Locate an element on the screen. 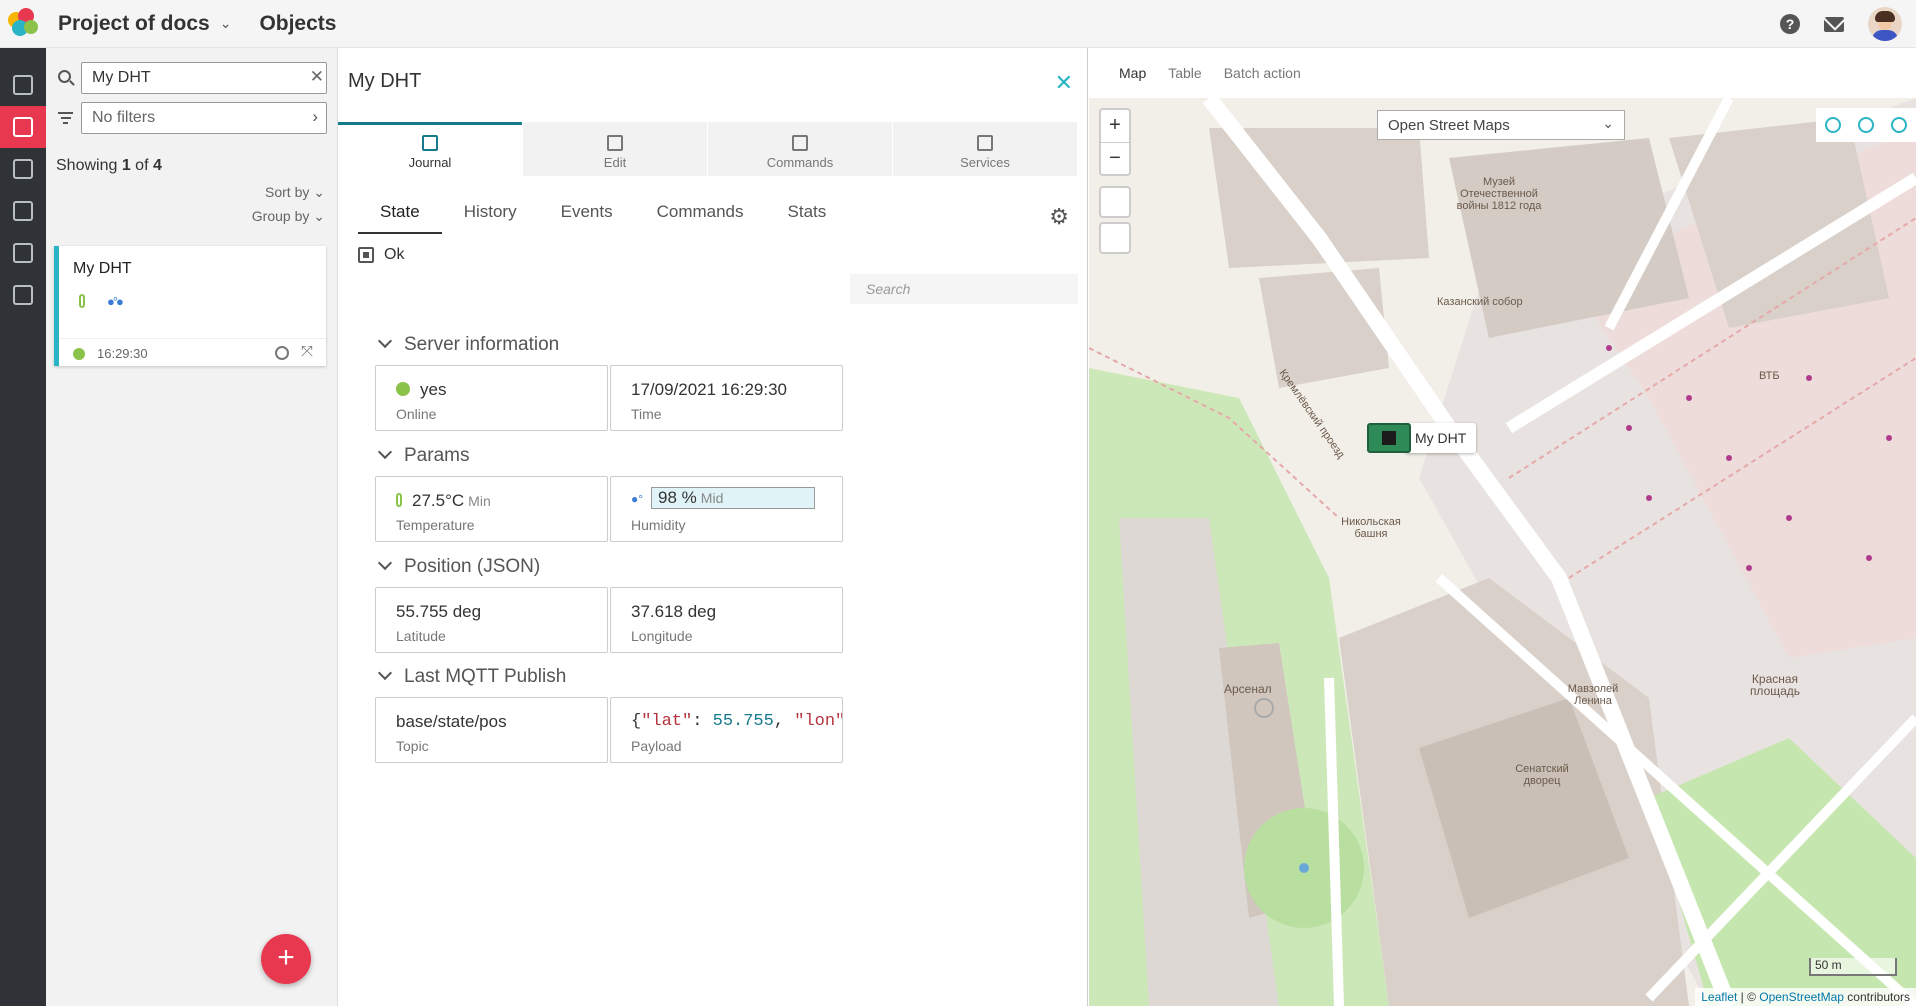  state-search-input: Search is located at coordinates (964, 289).